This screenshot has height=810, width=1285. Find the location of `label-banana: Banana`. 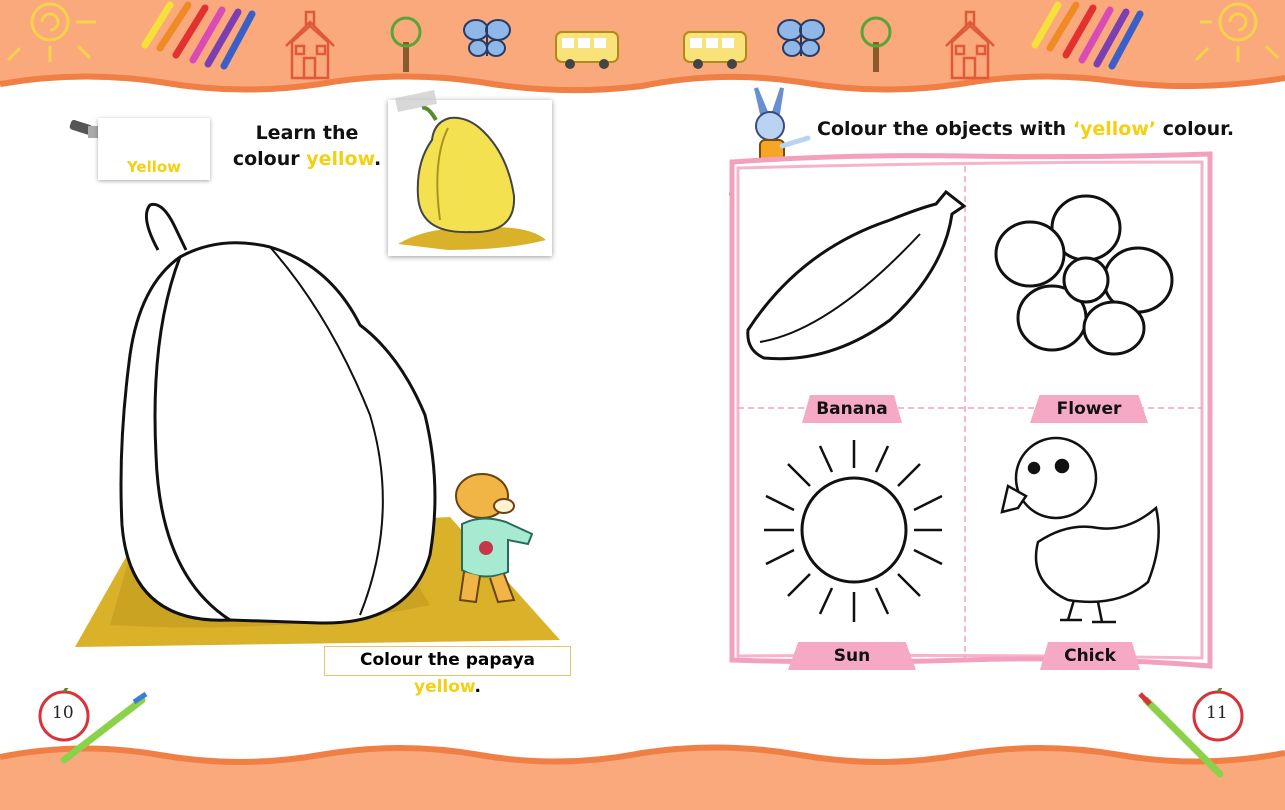

label-banana: Banana is located at coordinates (852, 409).